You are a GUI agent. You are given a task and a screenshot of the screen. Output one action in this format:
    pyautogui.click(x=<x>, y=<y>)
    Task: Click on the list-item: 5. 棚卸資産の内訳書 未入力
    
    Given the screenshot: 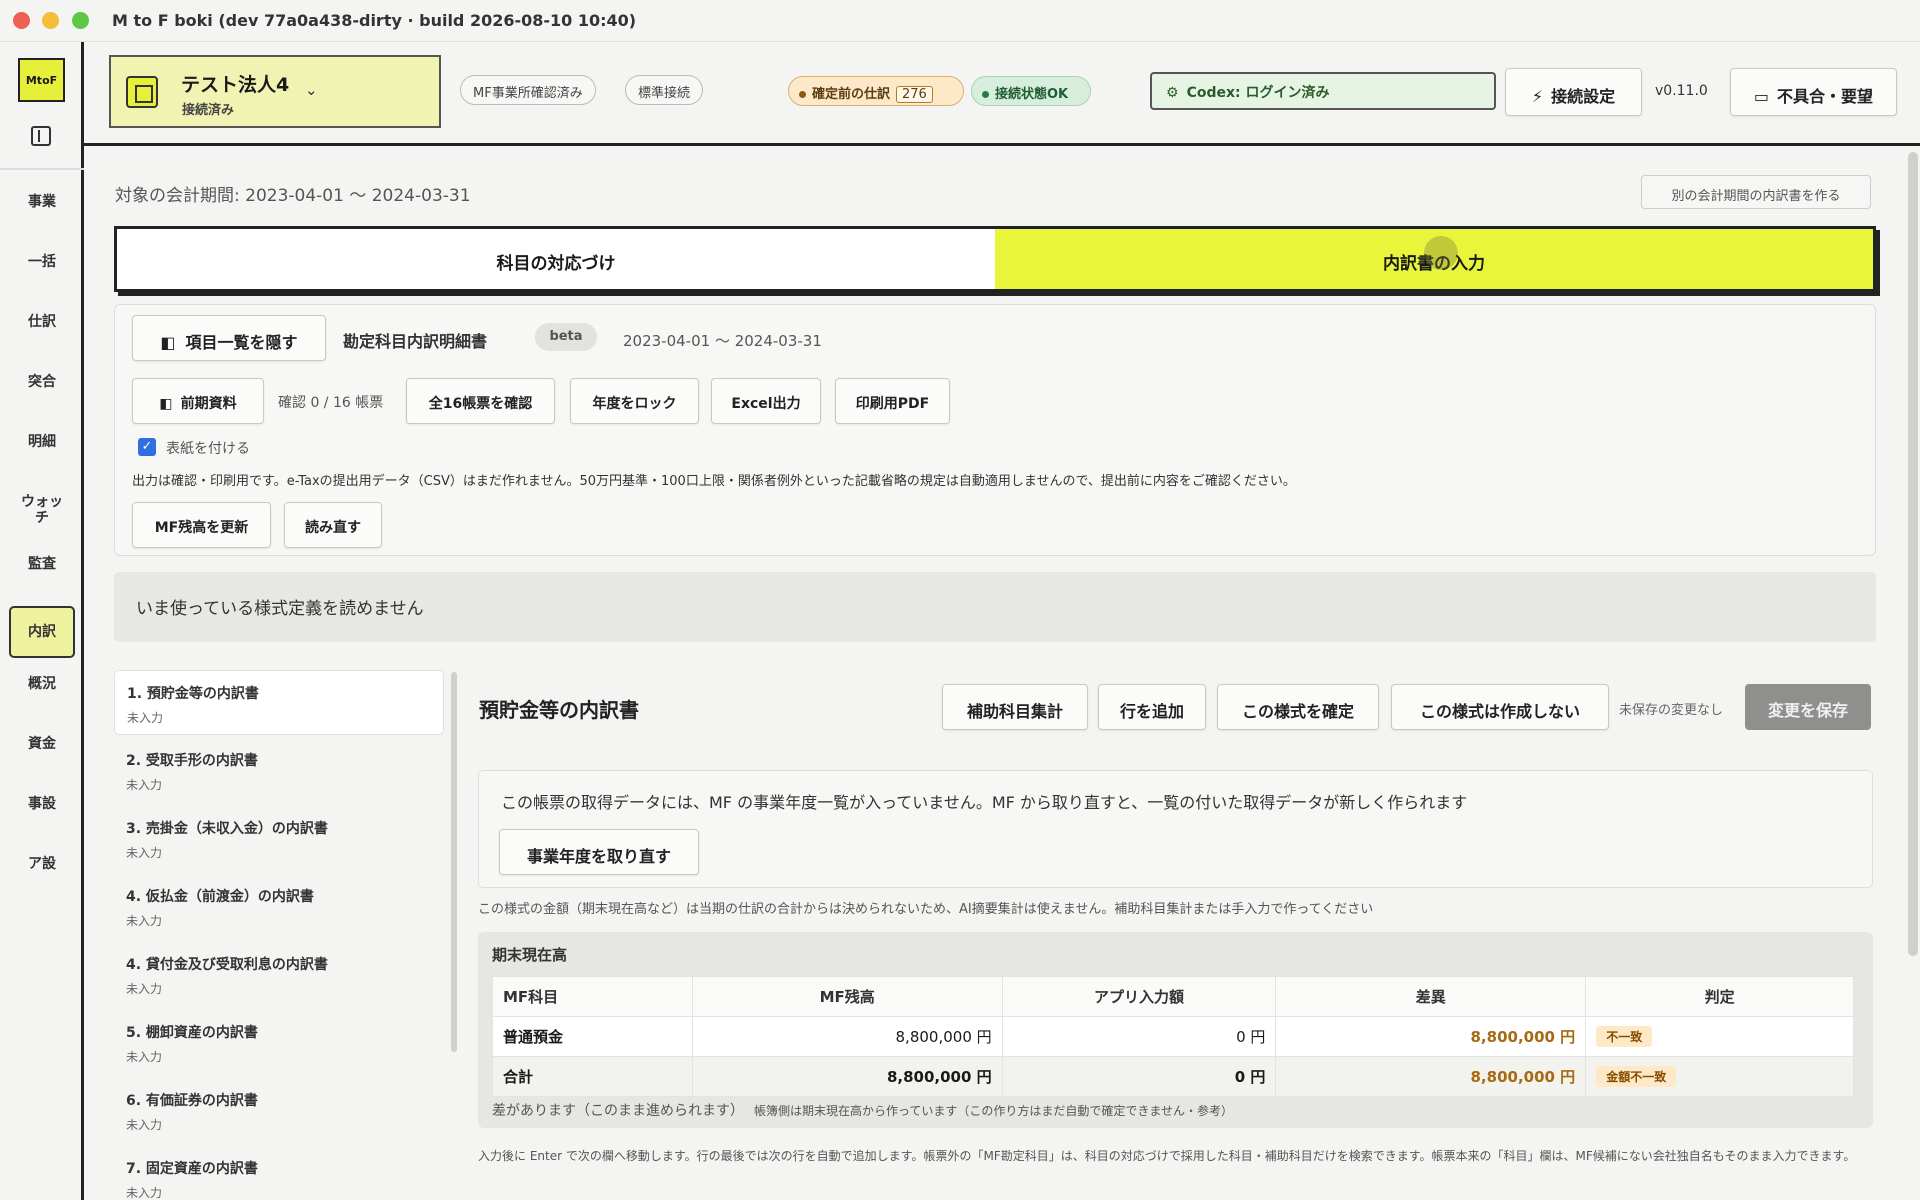 What is the action you would take?
    pyautogui.click(x=279, y=1044)
    